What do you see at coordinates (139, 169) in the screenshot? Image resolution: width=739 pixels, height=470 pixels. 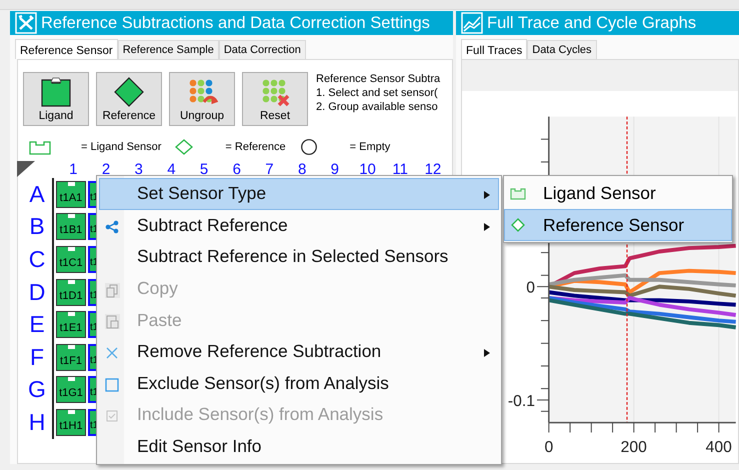 I see `column-number: 3` at bounding box center [139, 169].